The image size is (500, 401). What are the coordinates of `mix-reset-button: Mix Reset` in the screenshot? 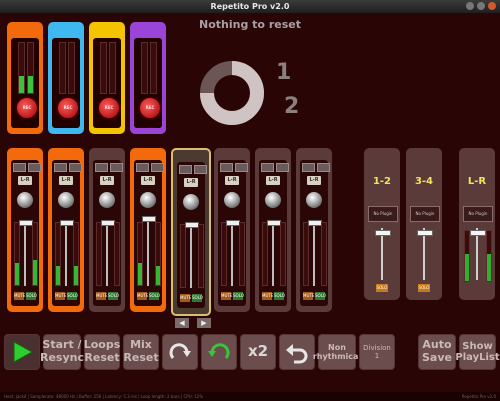 It's located at (141, 352).